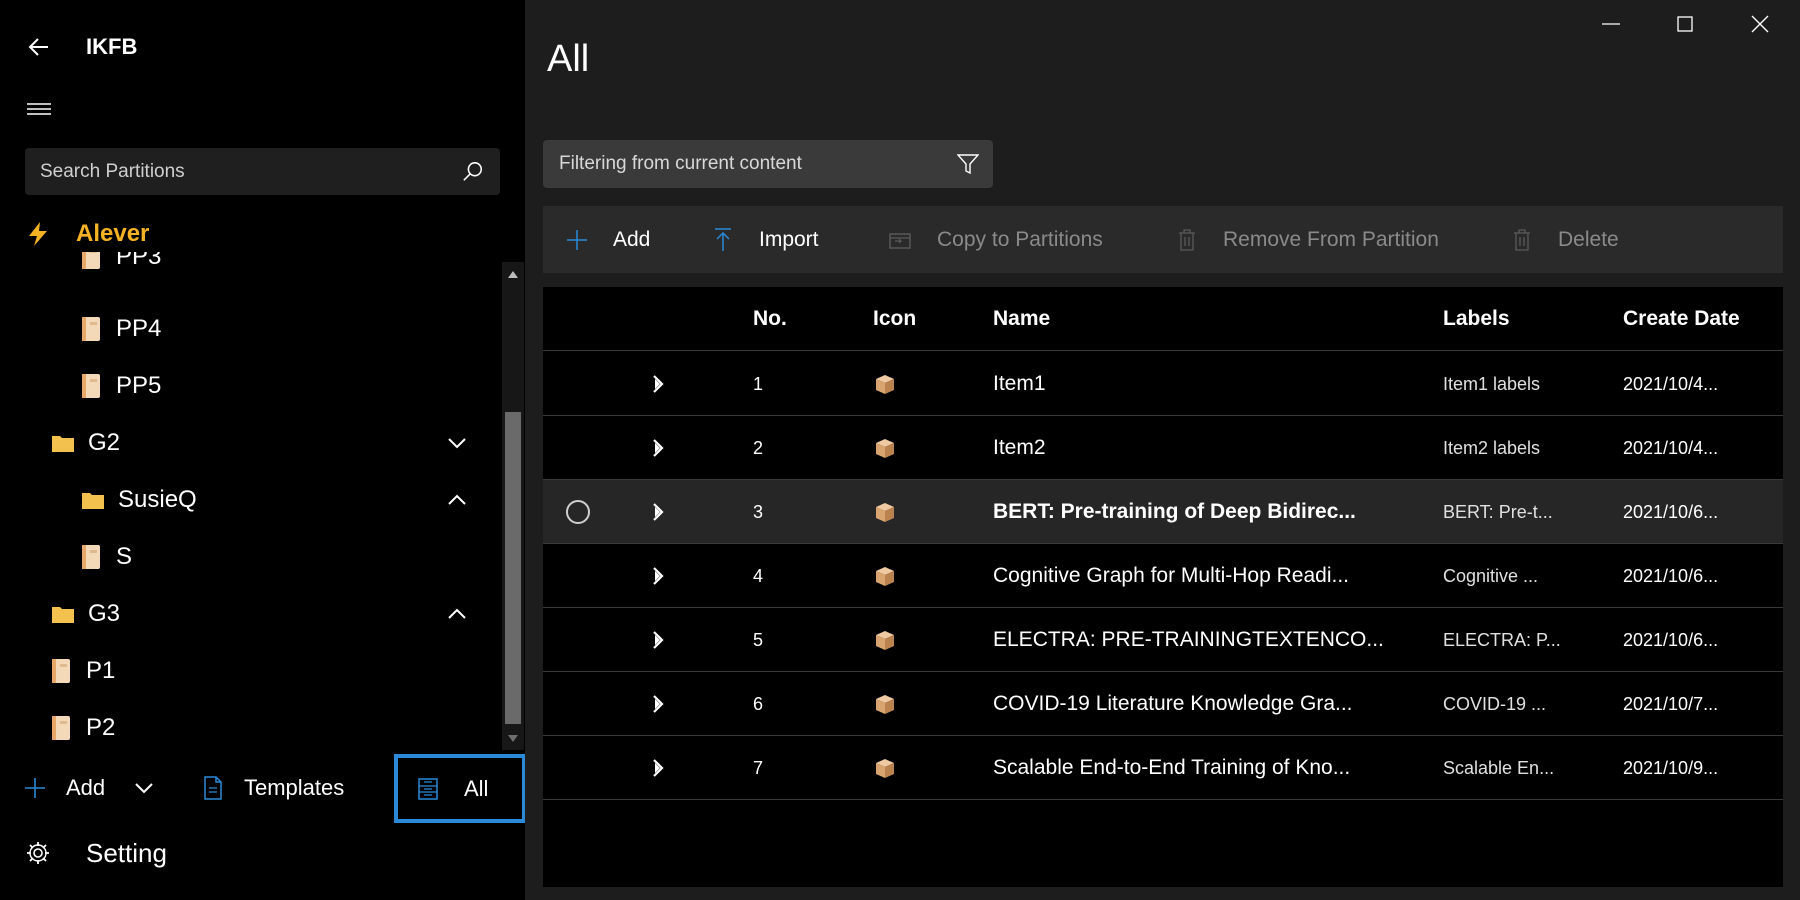  Describe the element at coordinates (63, 443) in the screenshot. I see `folder-icon` at that location.